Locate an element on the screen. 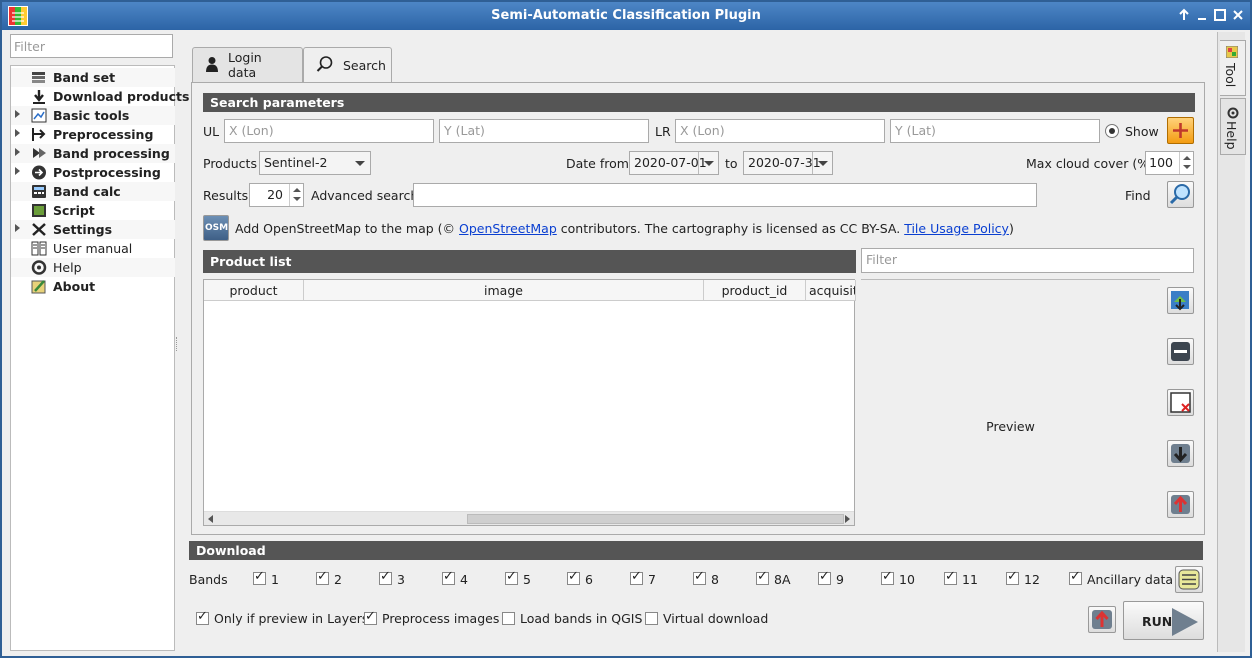 The width and height of the screenshot is (1252, 658). osm-icon: OSM is located at coordinates (217, 228).